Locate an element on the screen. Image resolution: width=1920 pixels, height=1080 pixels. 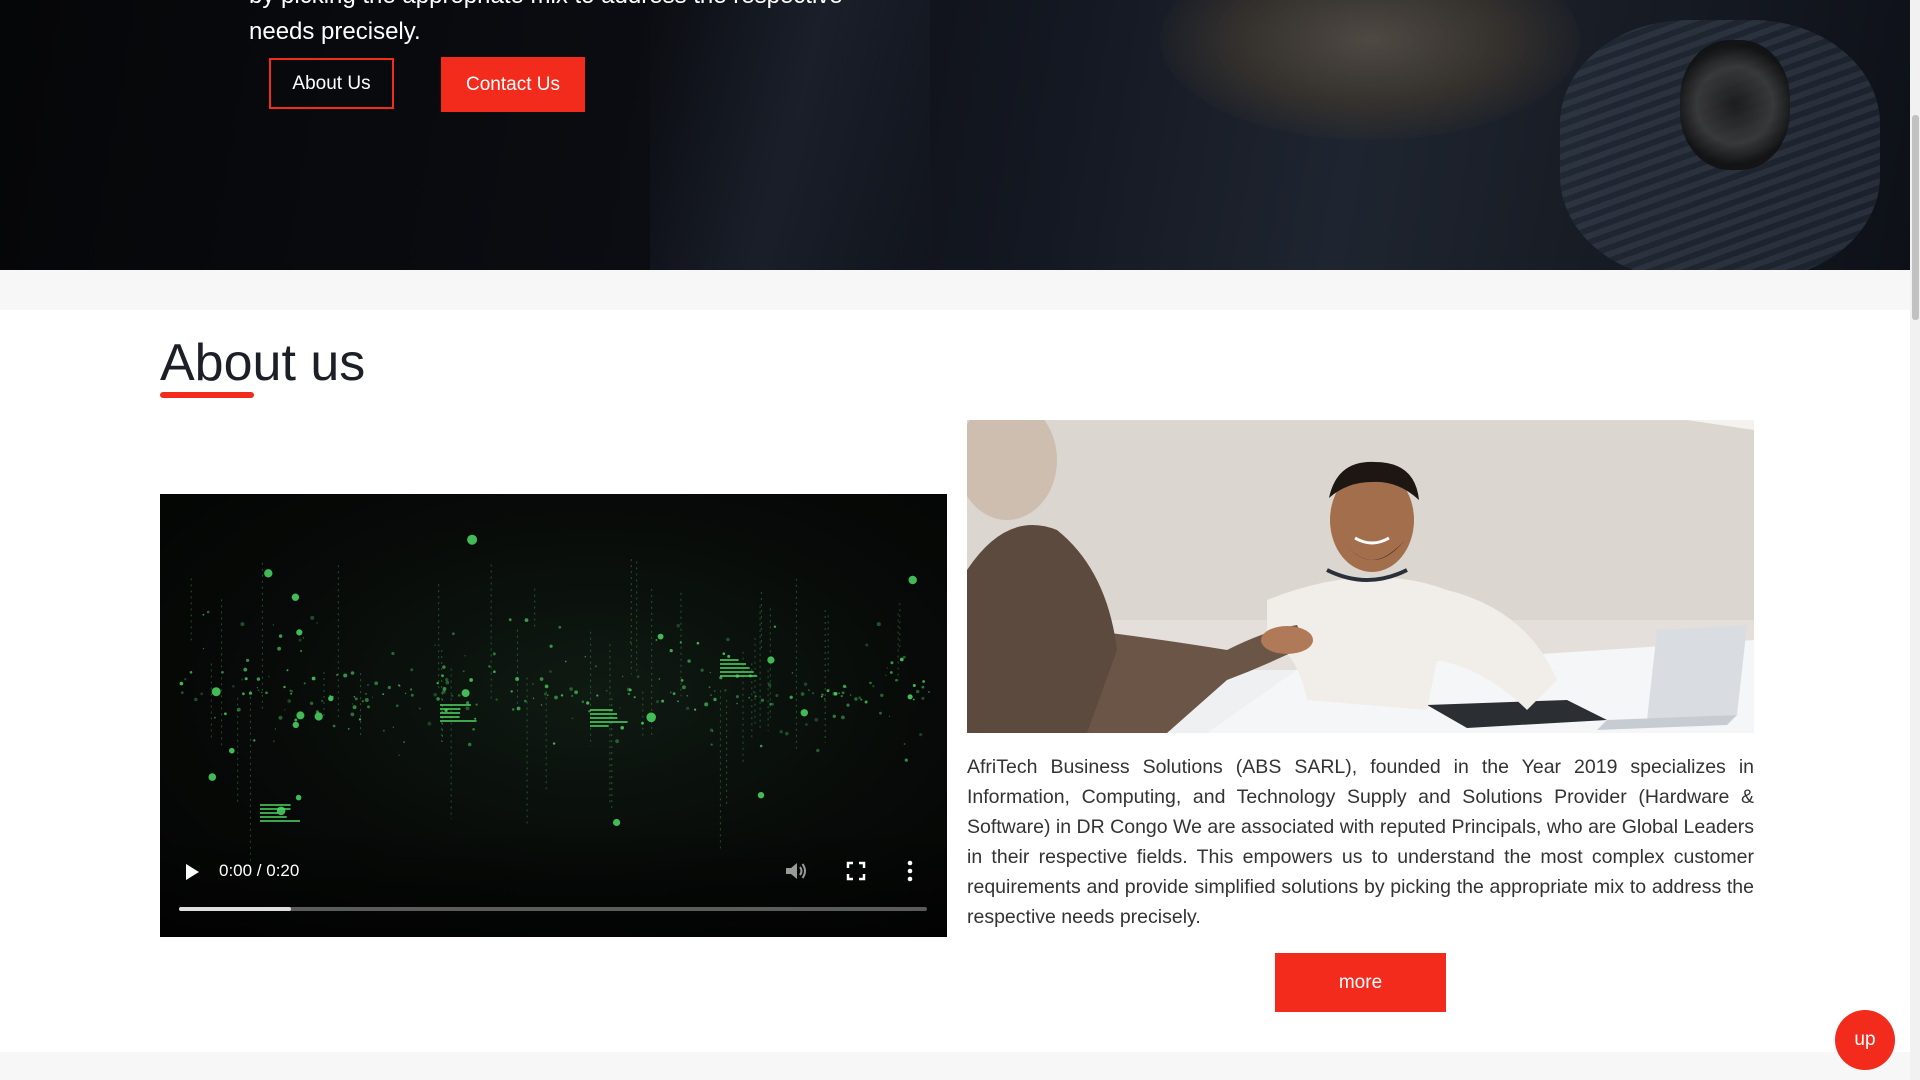
page-scrollbar-thumb is located at coordinates (1915, 217).